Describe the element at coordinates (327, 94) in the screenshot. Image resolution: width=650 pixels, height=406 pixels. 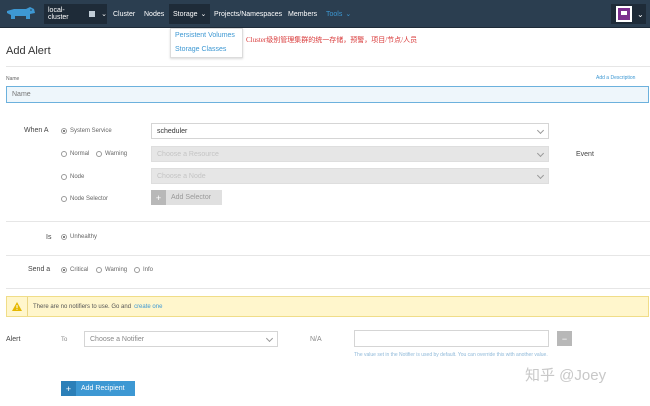
I see `name-input` at that location.